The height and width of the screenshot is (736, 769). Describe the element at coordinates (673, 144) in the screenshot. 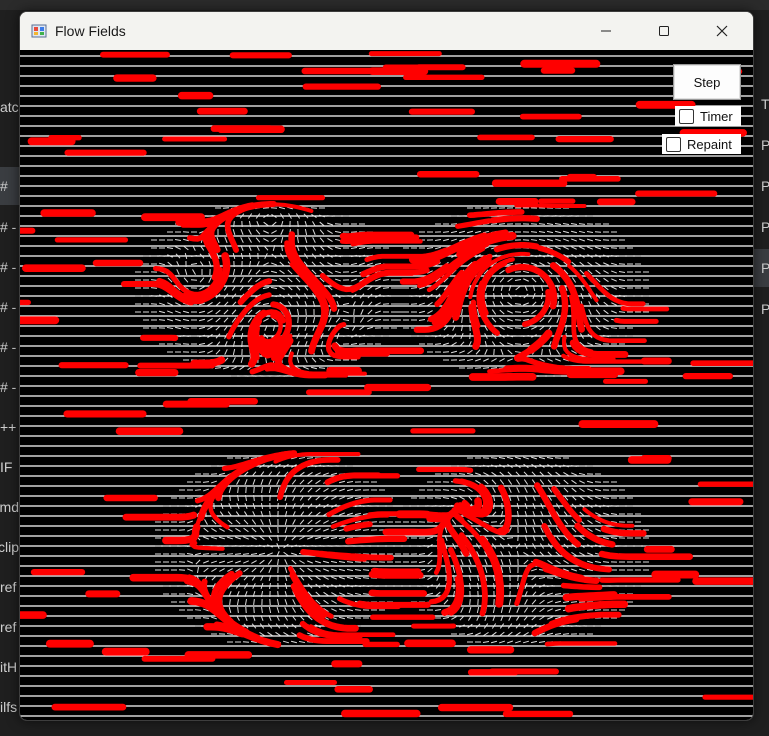

I see `repaint-checkbox-box` at that location.